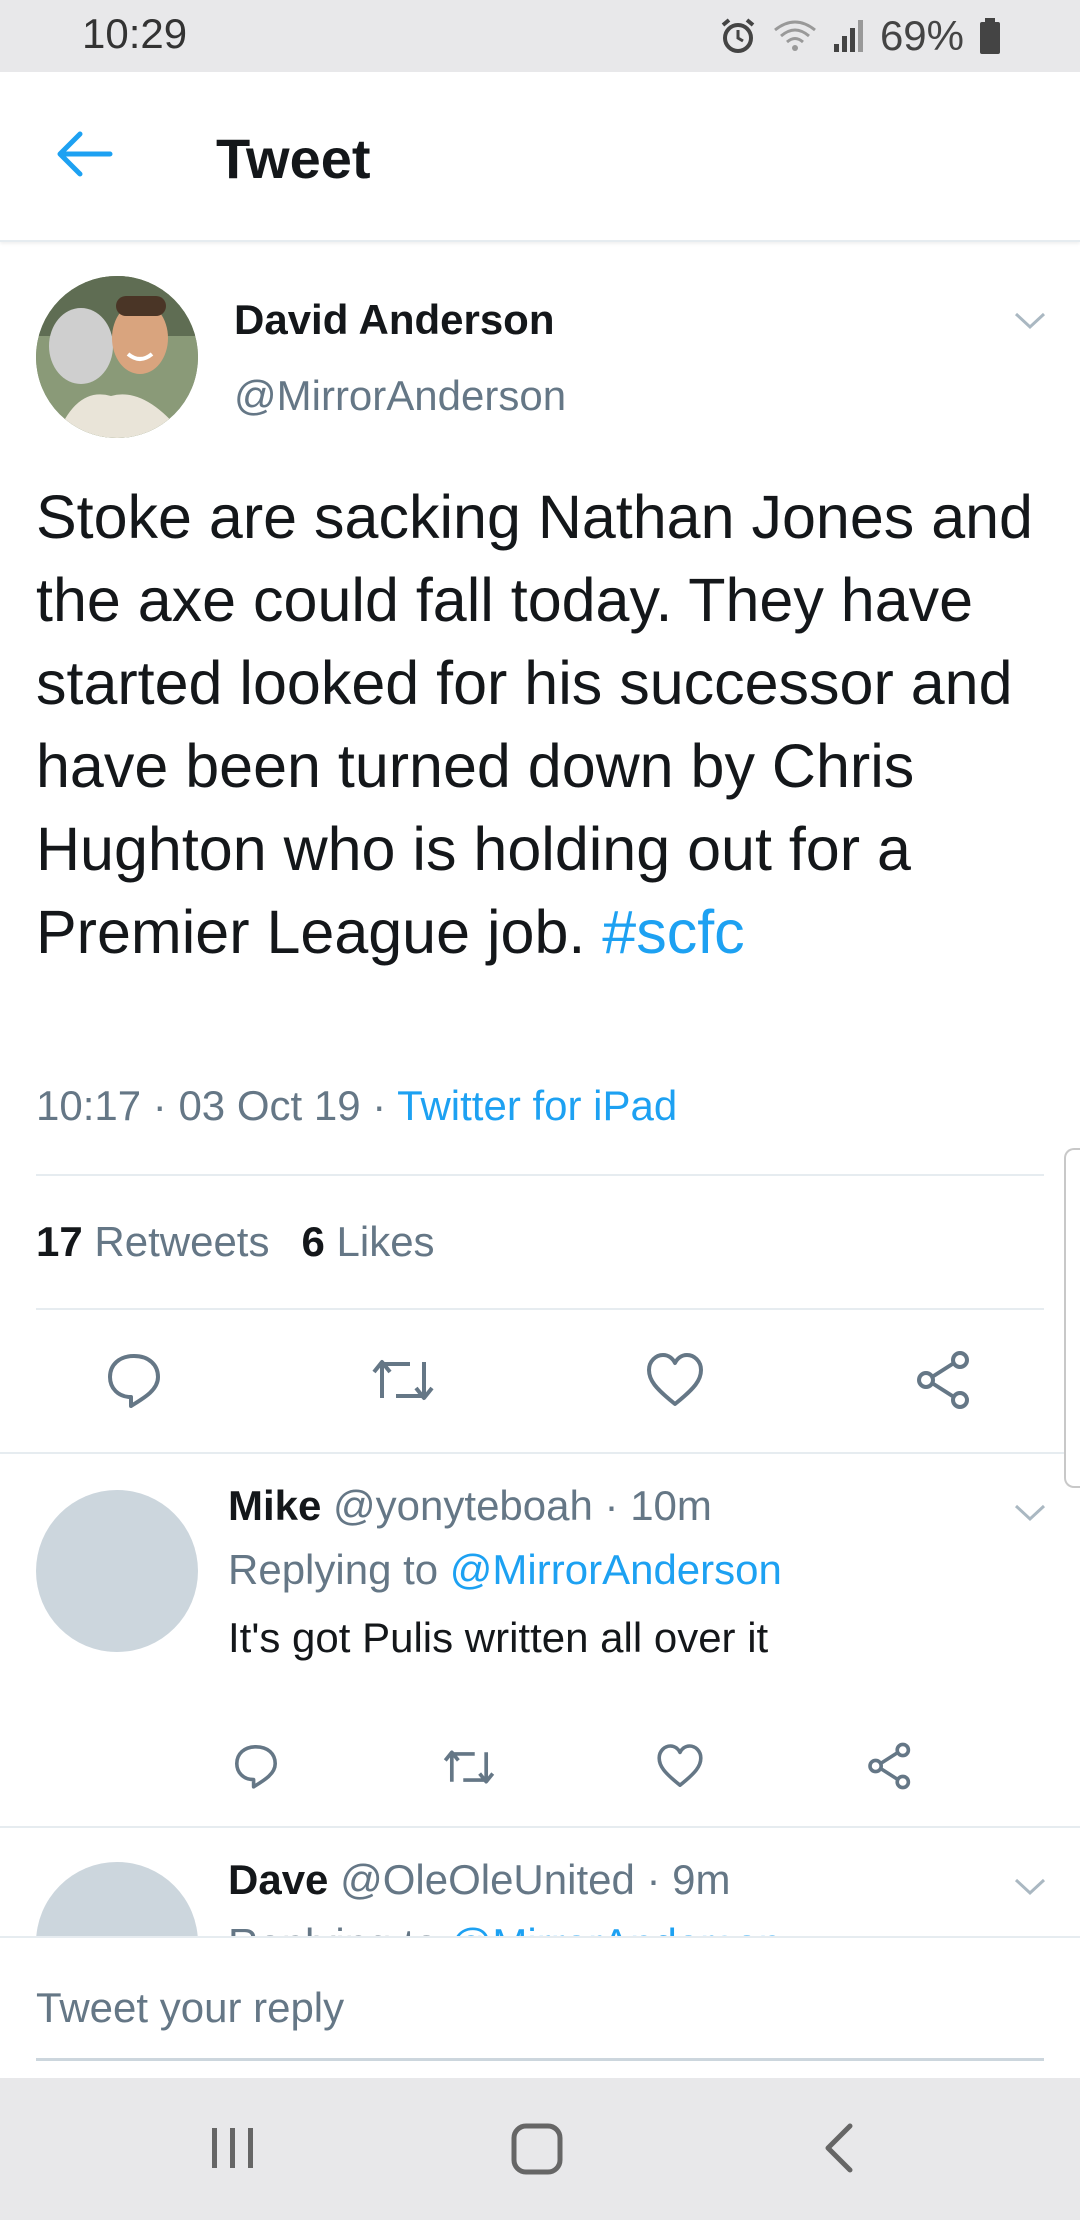 This screenshot has width=1080, height=2220. I want to click on back-arrow-icon, so click(84, 154).